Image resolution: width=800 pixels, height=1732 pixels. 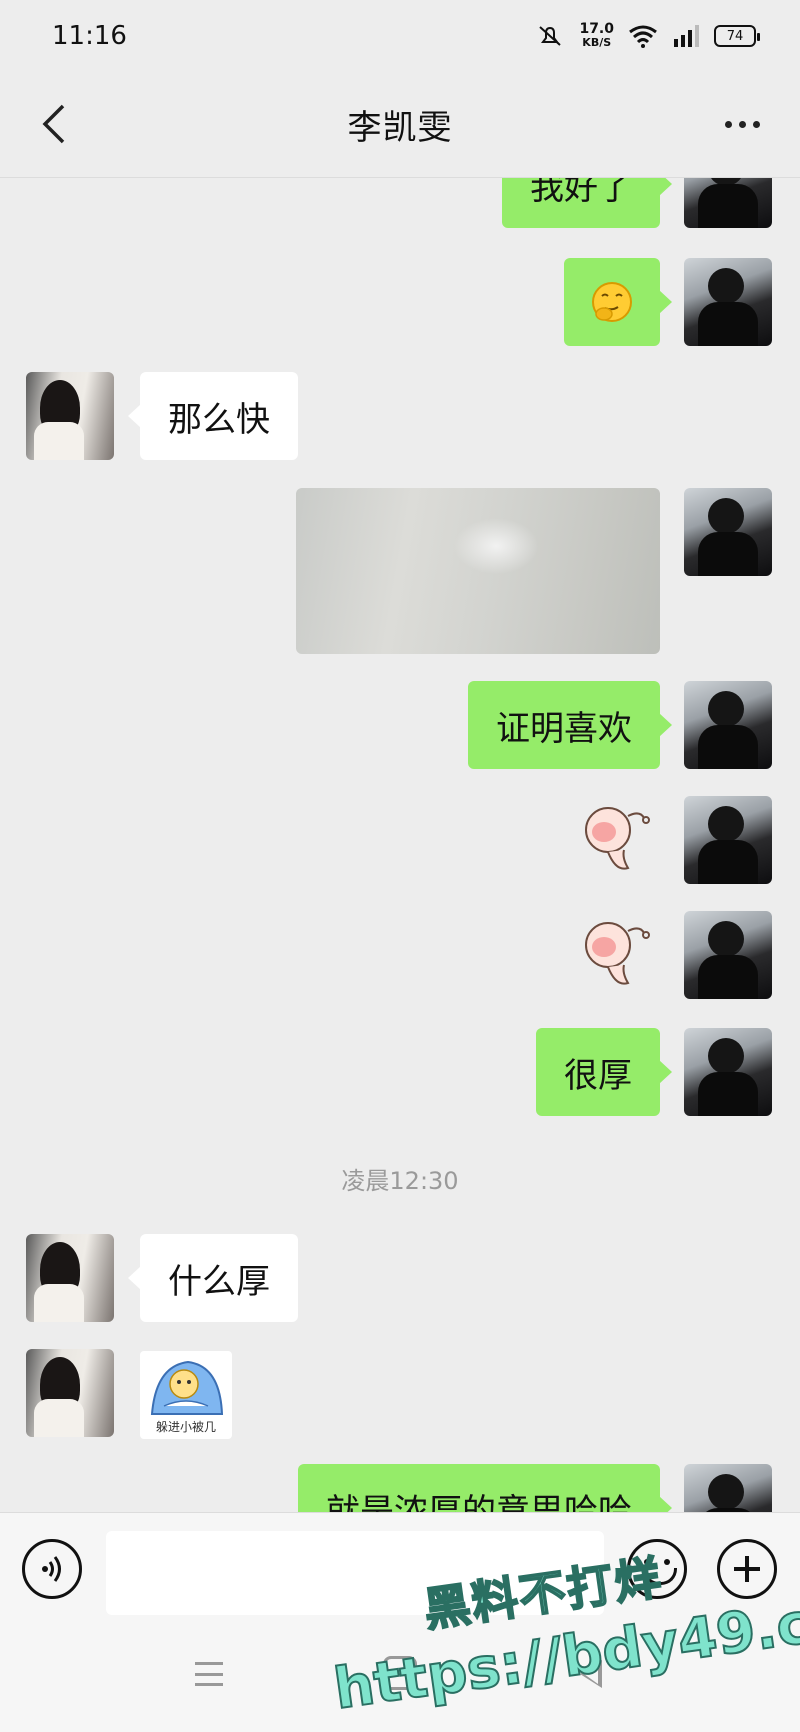 I want to click on message-input-bar, so click(x=400, y=1567).